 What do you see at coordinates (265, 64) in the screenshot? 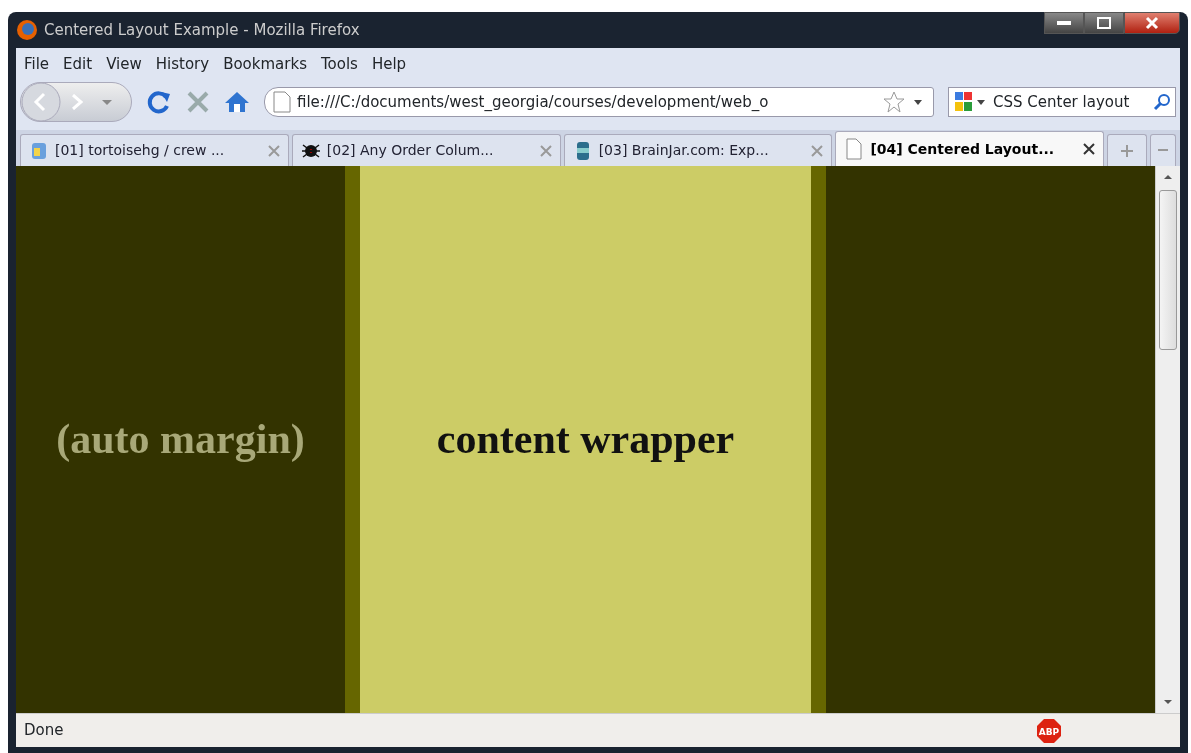
I see `menu-item: Bookmarks` at bounding box center [265, 64].